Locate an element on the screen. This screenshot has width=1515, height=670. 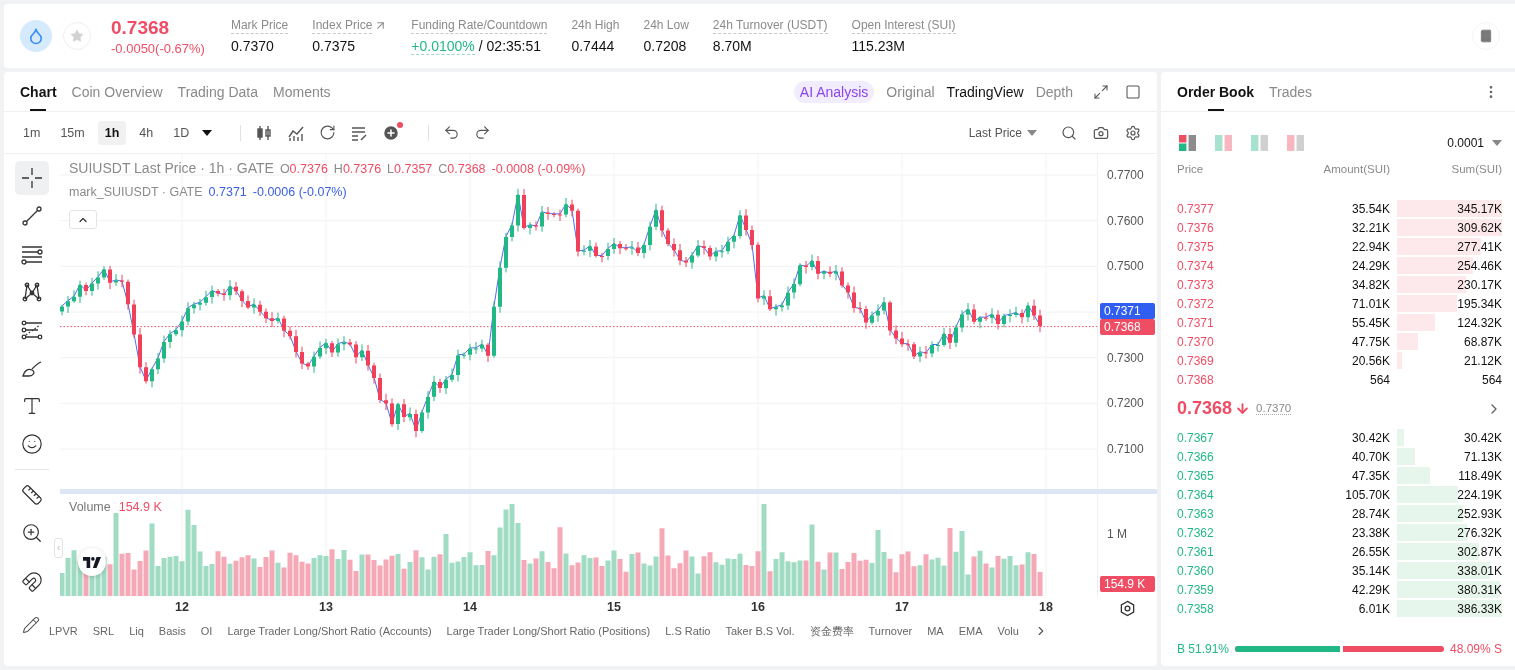
bid-price: 0.7358 is located at coordinates (1196, 608).